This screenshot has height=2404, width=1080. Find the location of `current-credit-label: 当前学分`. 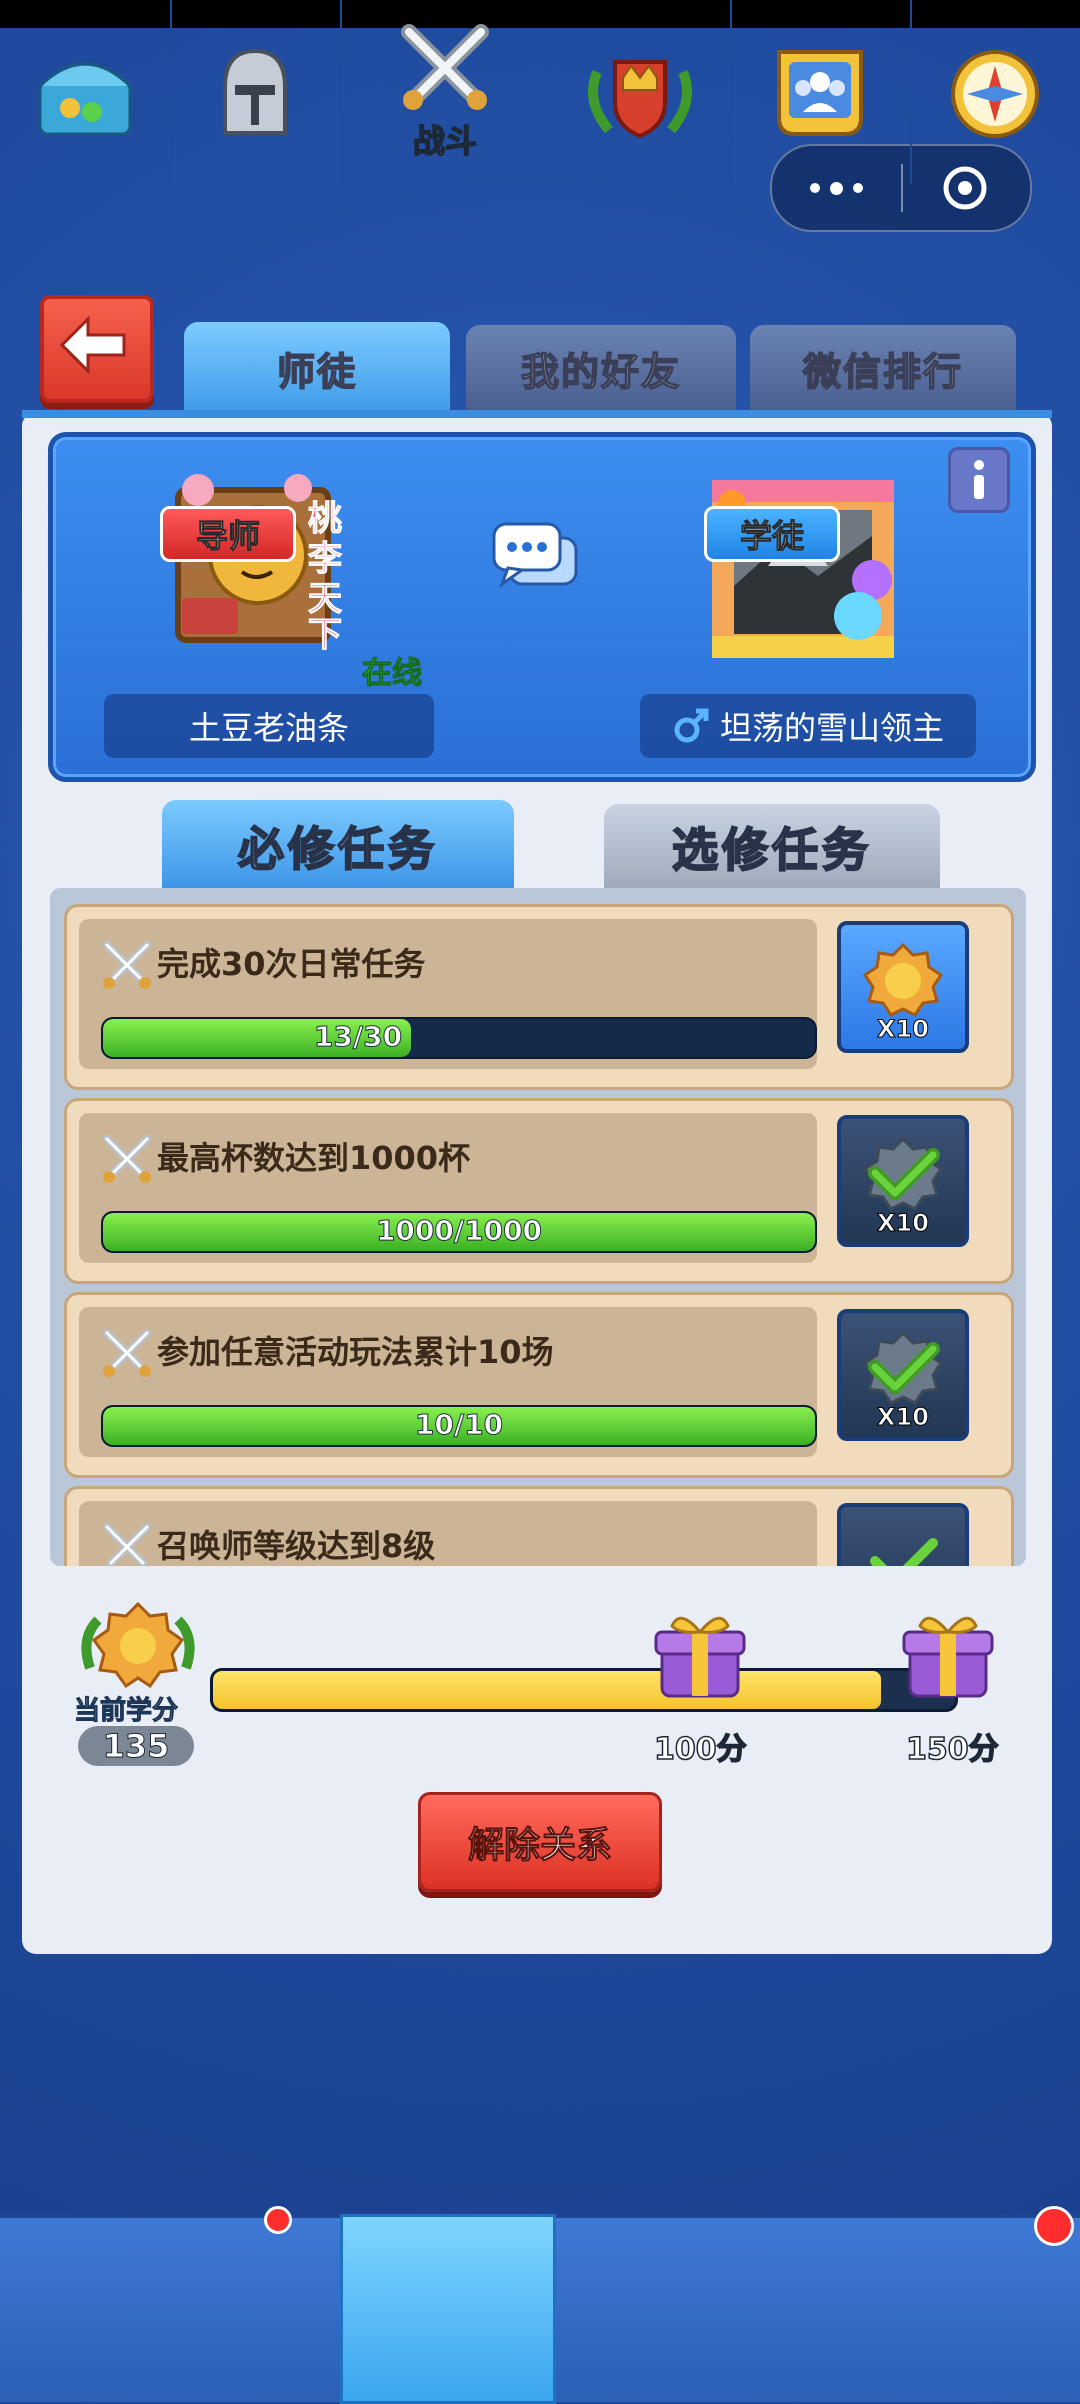

current-credit-label: 当前学分 is located at coordinates (126, 1711).